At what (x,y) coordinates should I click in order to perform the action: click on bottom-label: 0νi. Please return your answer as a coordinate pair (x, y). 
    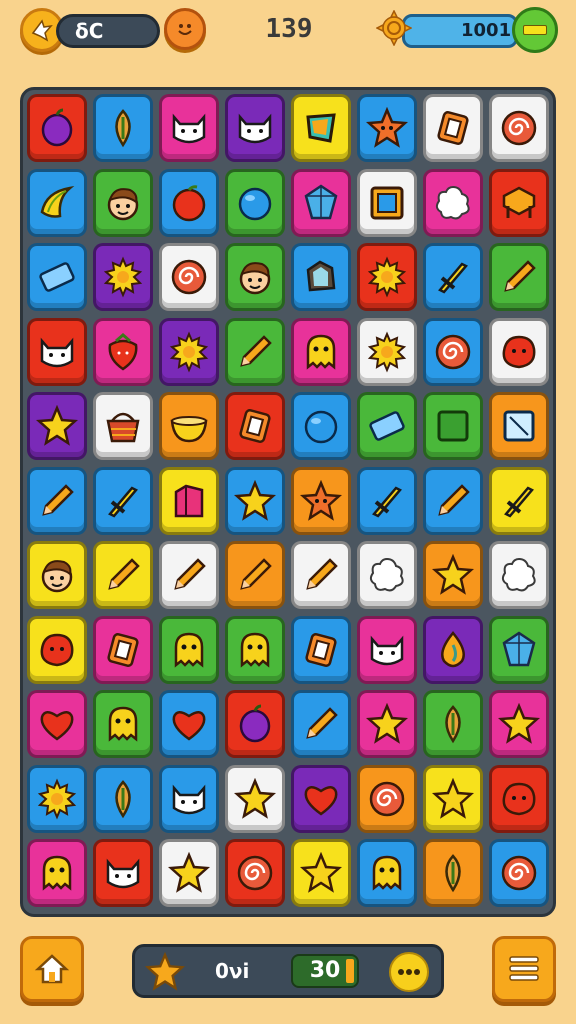
    Looking at the image, I should click on (232, 971).